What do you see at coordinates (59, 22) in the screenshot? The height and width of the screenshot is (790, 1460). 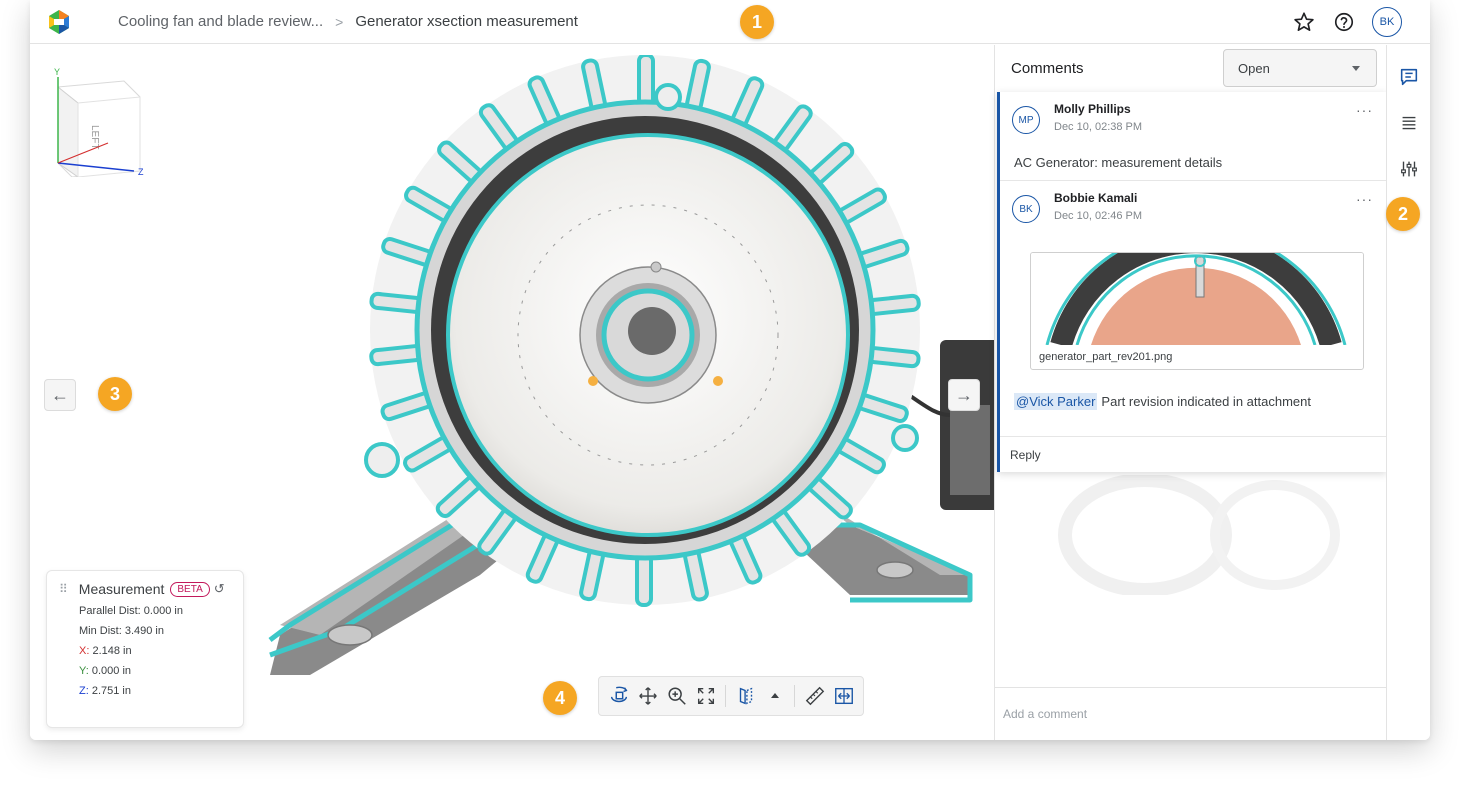 I see `app-logo-icon` at bounding box center [59, 22].